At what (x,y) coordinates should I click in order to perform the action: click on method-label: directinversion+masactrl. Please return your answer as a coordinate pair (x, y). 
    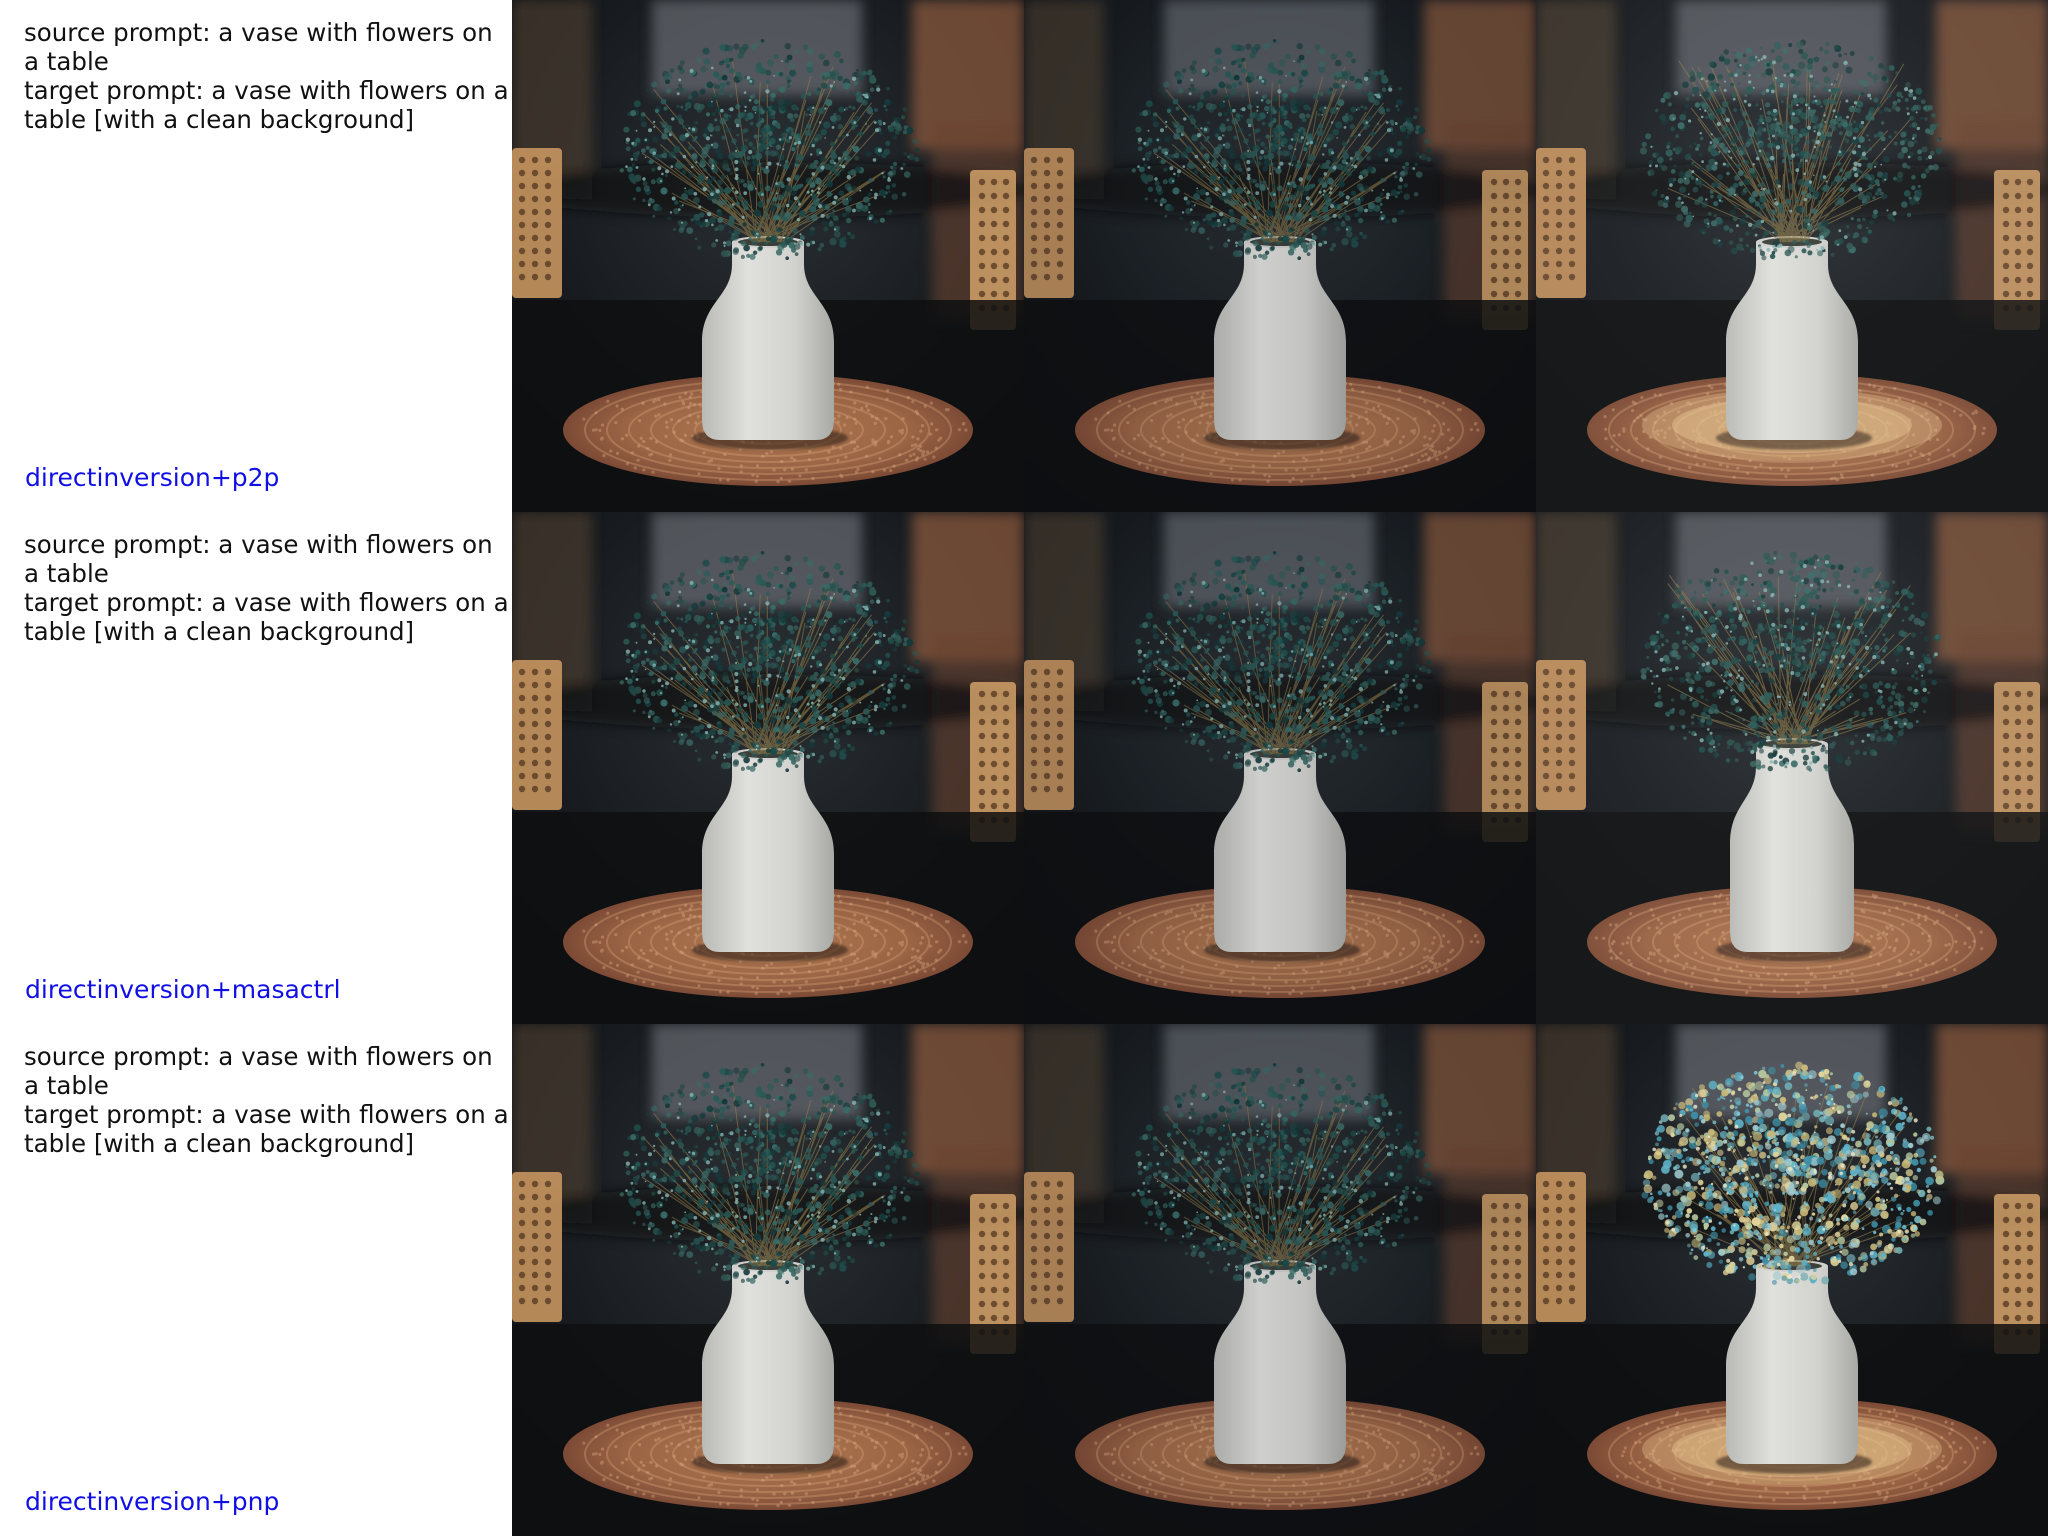
    Looking at the image, I should click on (183, 989).